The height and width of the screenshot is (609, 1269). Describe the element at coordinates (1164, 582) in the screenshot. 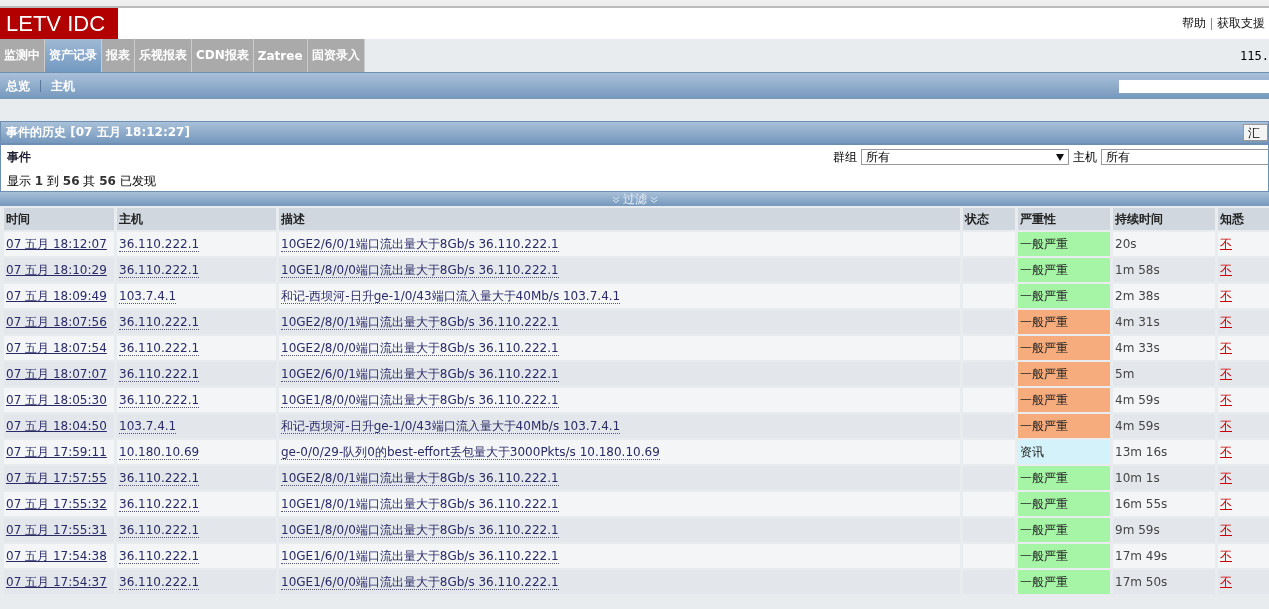

I see `duration-cell: 17m 50s` at that location.